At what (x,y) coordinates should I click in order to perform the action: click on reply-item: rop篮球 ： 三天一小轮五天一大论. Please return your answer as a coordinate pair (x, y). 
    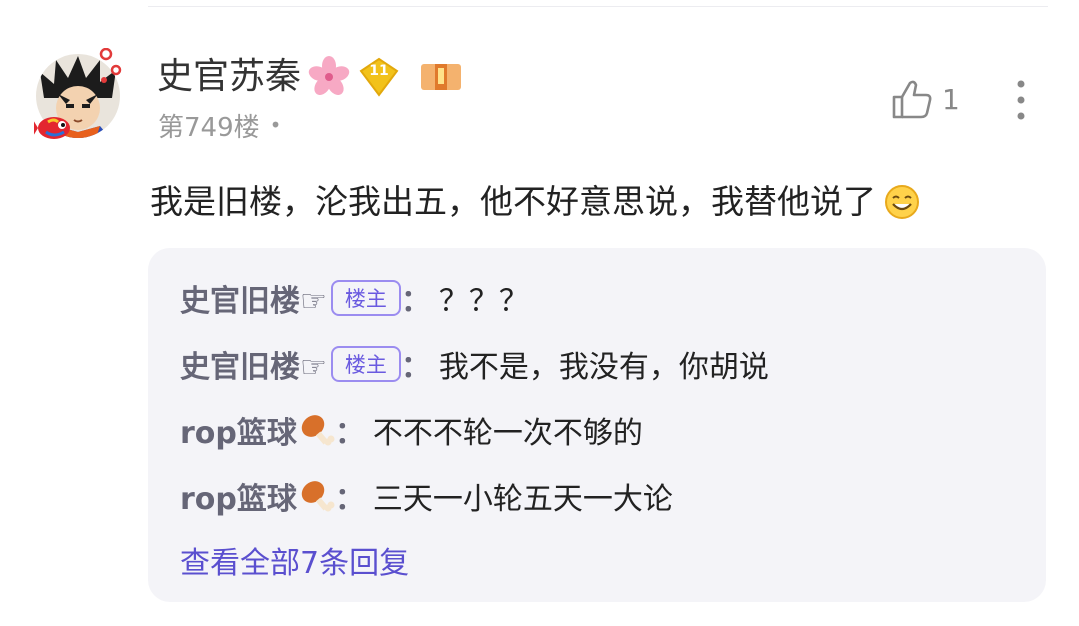
    Looking at the image, I should click on (426, 496).